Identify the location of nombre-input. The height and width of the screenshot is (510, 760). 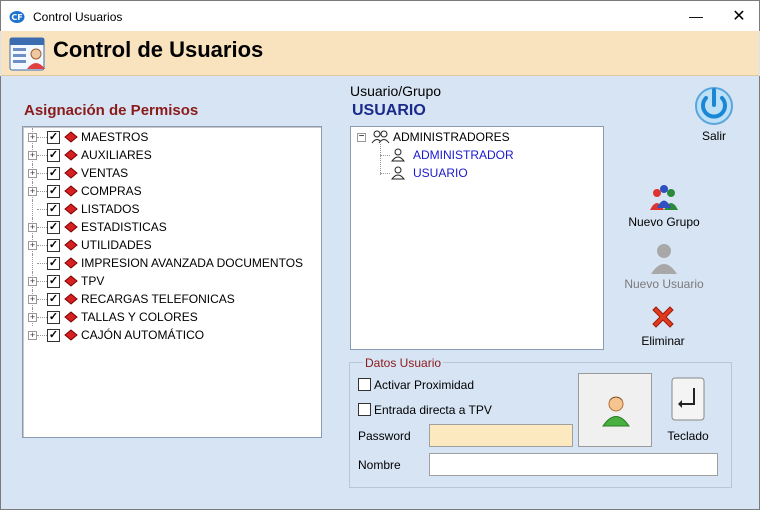
(573, 464).